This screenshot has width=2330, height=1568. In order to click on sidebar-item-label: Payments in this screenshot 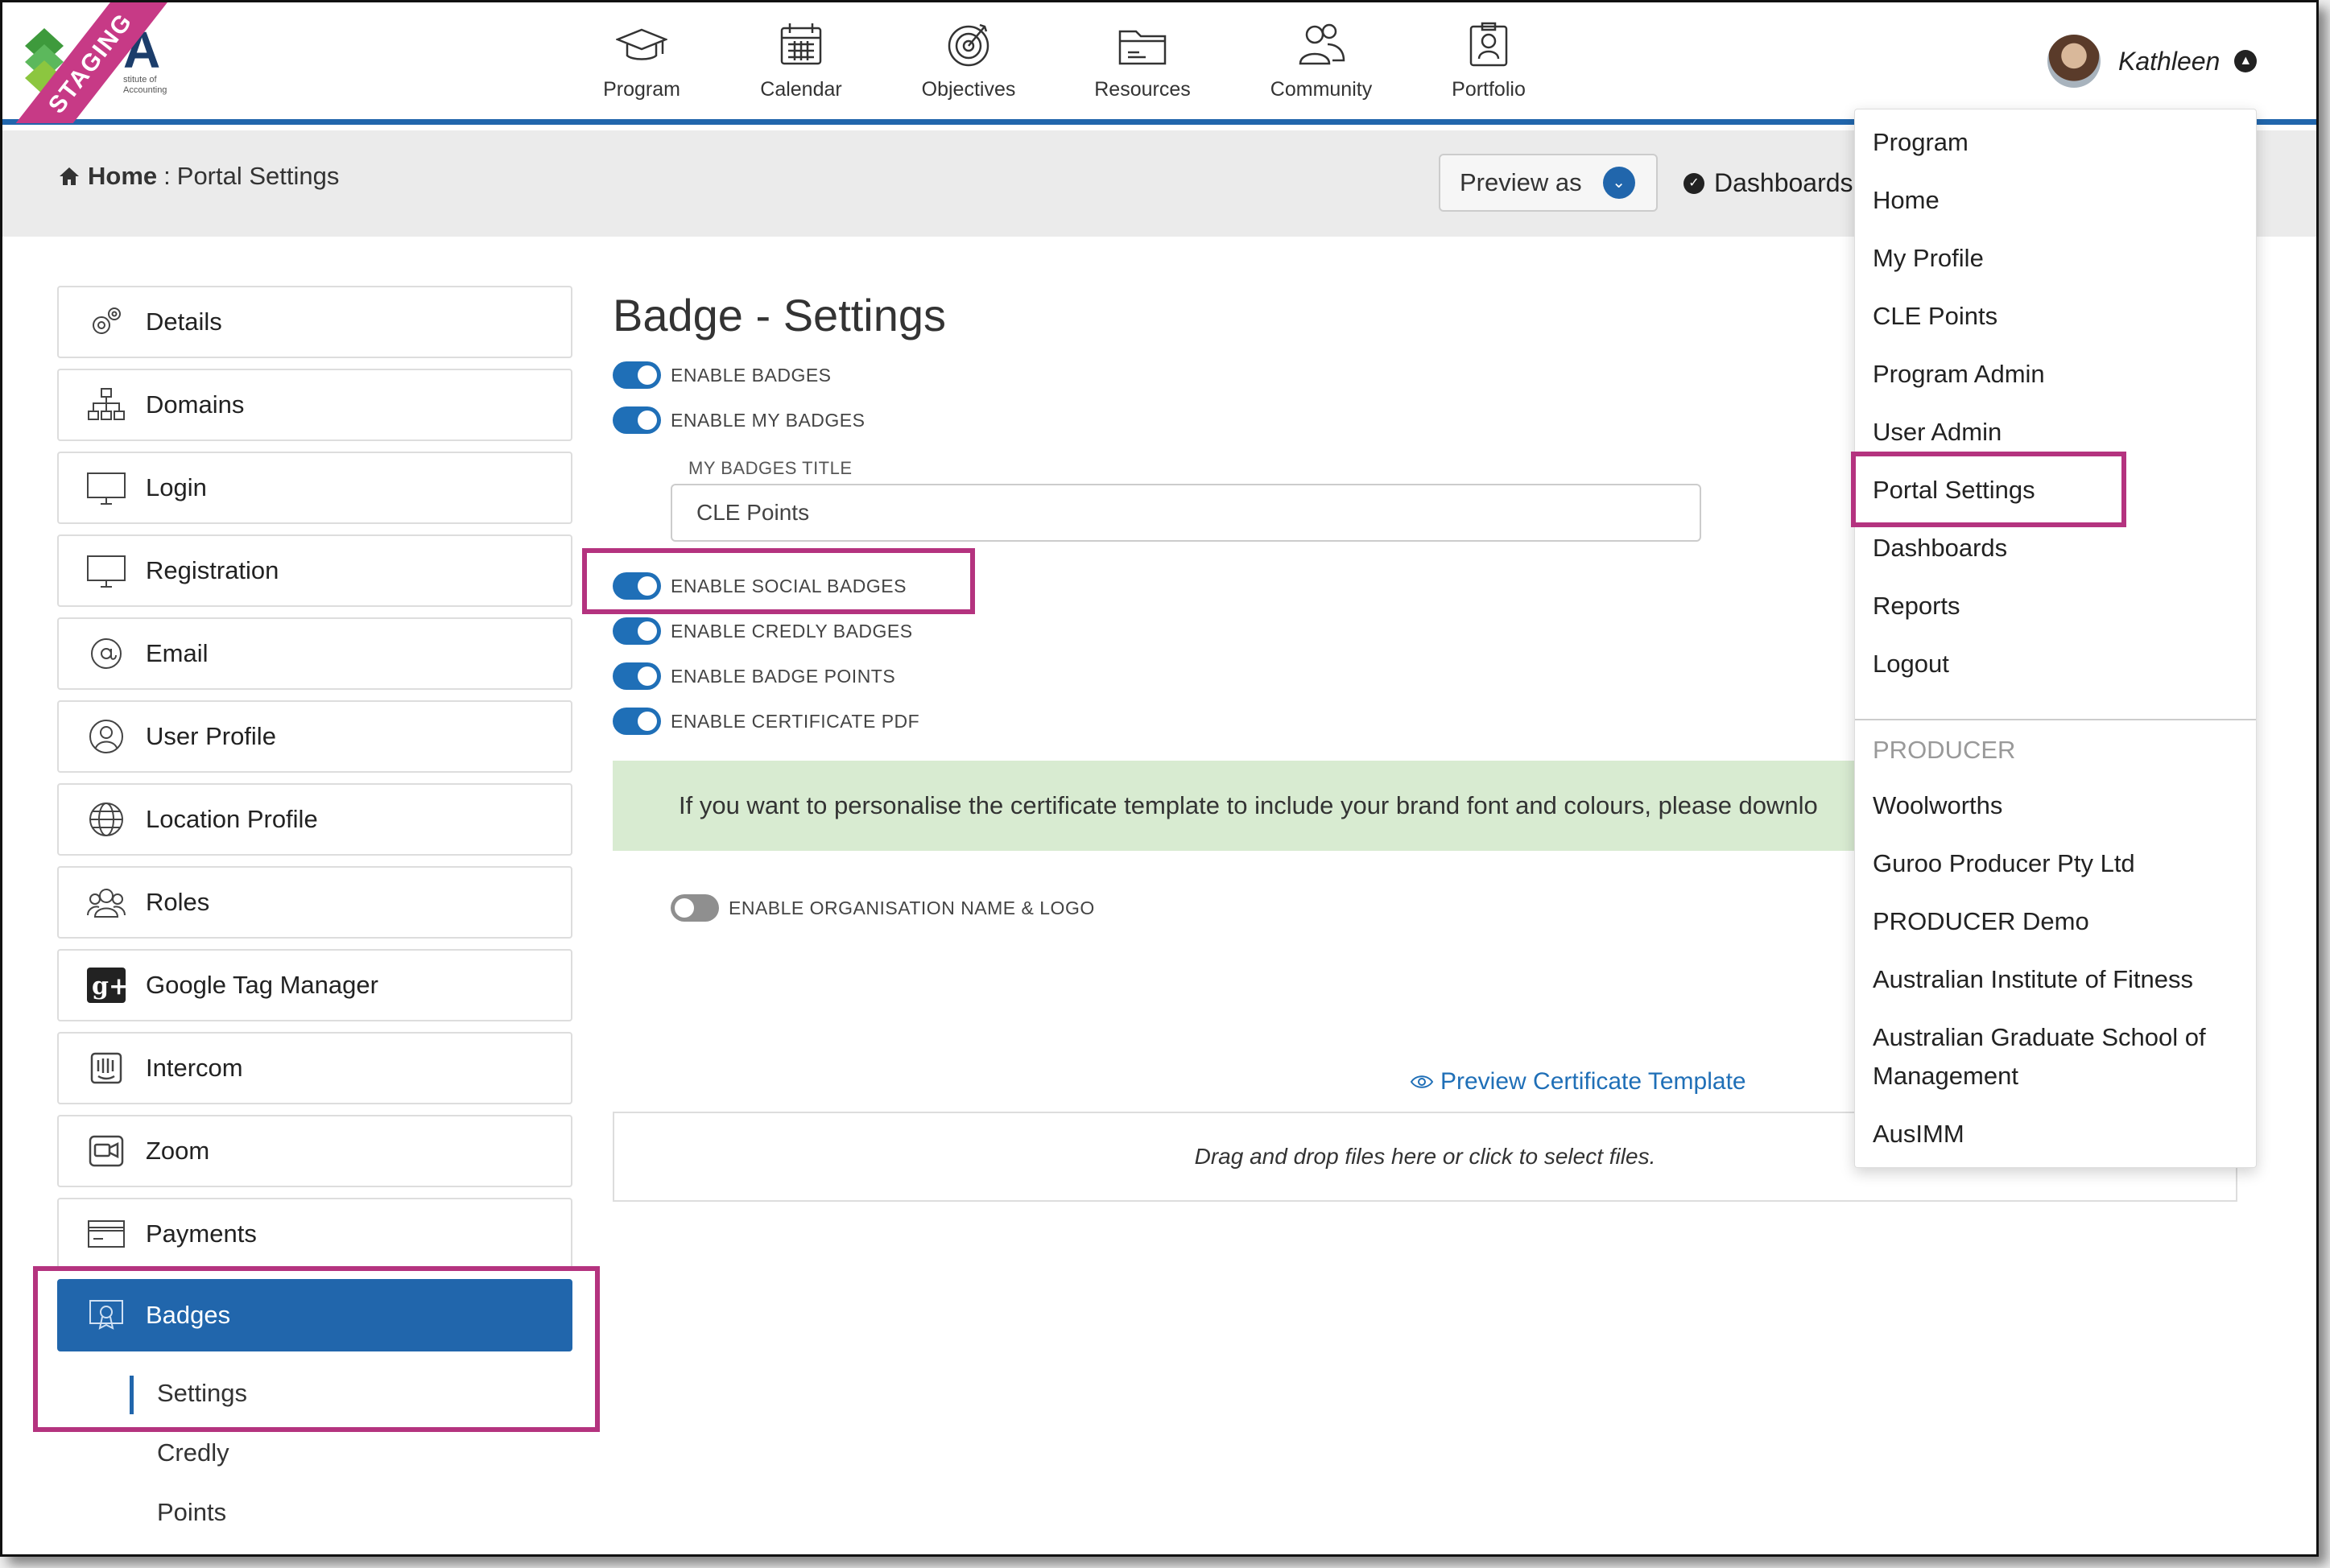, I will do `click(201, 1233)`.